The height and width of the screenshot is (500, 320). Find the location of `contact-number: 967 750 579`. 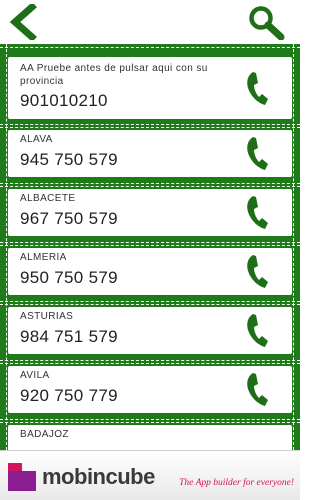

contact-number: 967 750 579 is located at coordinates (69, 218).